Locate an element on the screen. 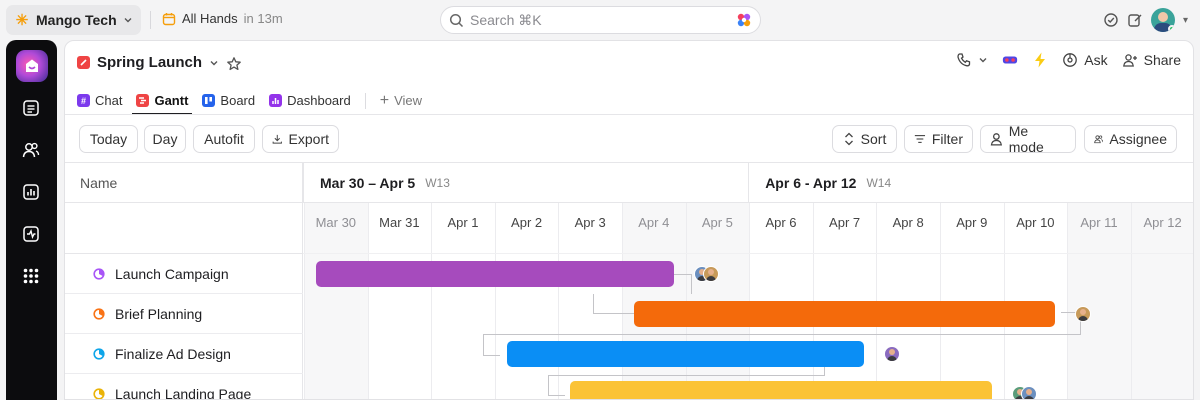 The width and height of the screenshot is (1200, 400). day-label: Apr 2 is located at coordinates (527, 222).